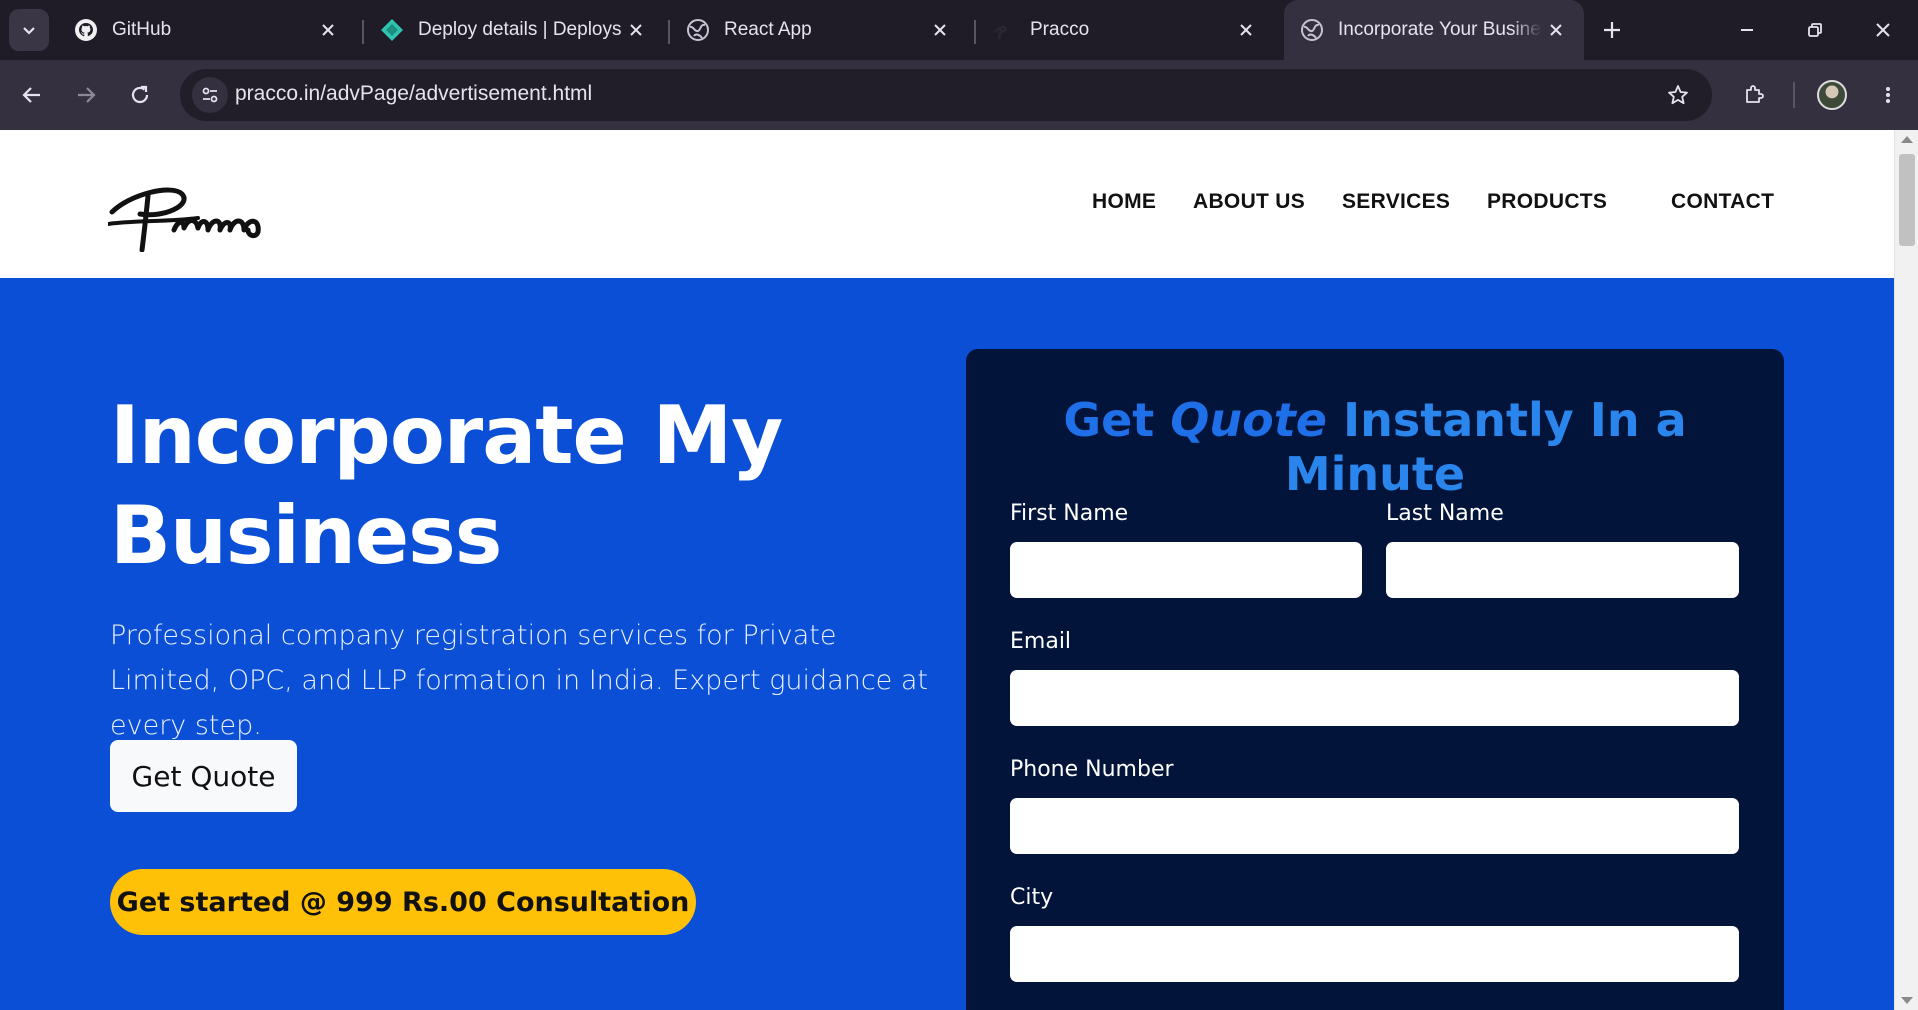 The width and height of the screenshot is (1918, 1010). I want to click on tab-title: Pracco, so click(1060, 29).